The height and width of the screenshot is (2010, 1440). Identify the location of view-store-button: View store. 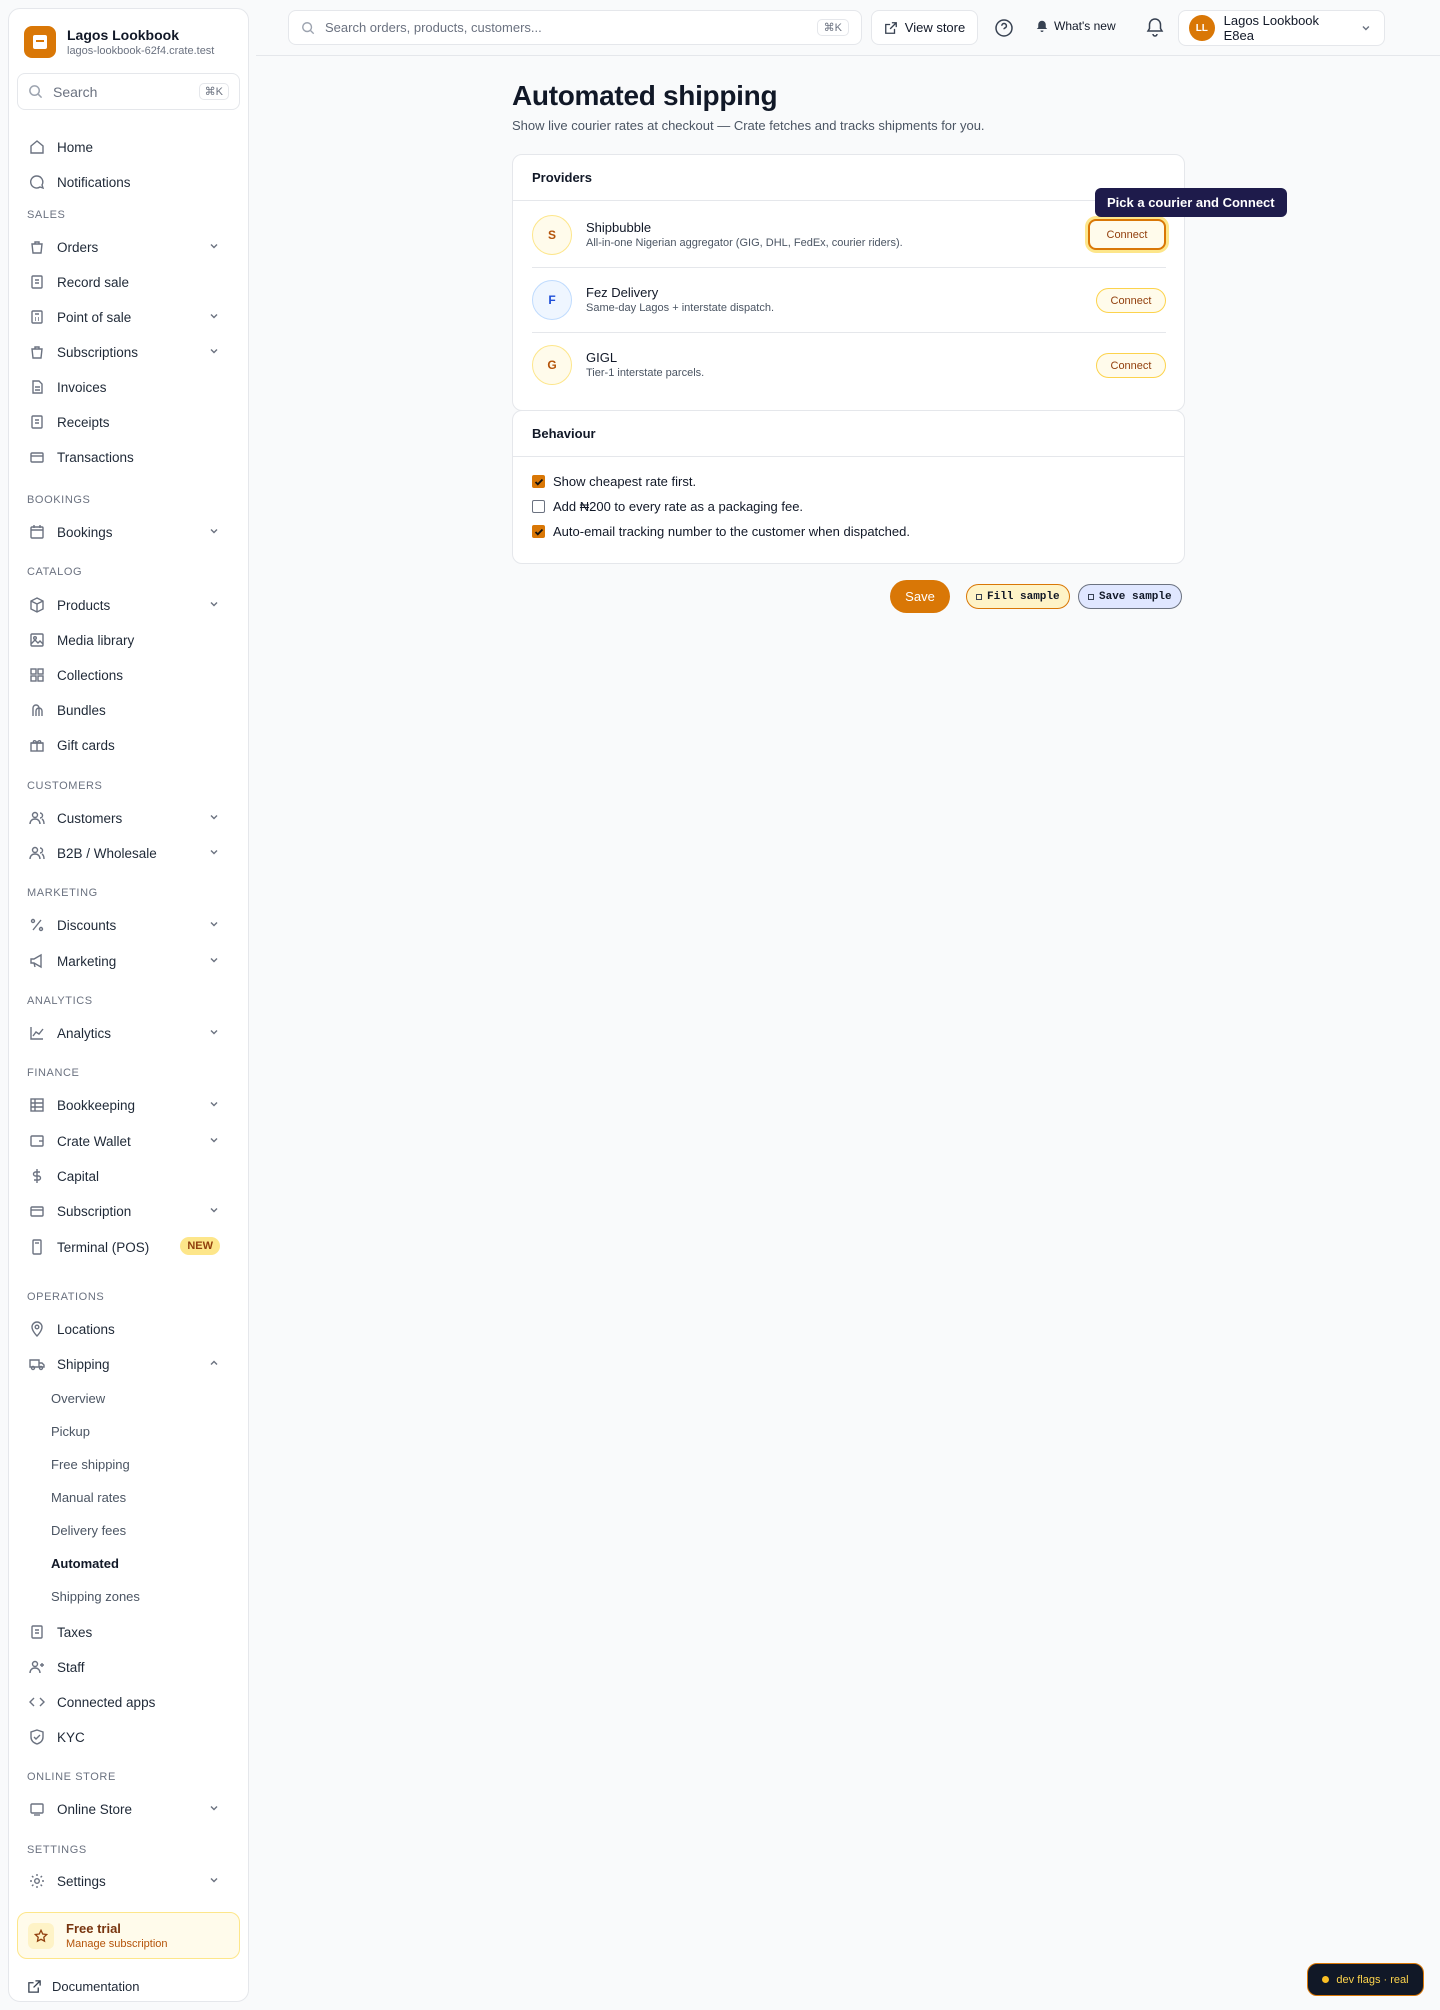
(924, 27).